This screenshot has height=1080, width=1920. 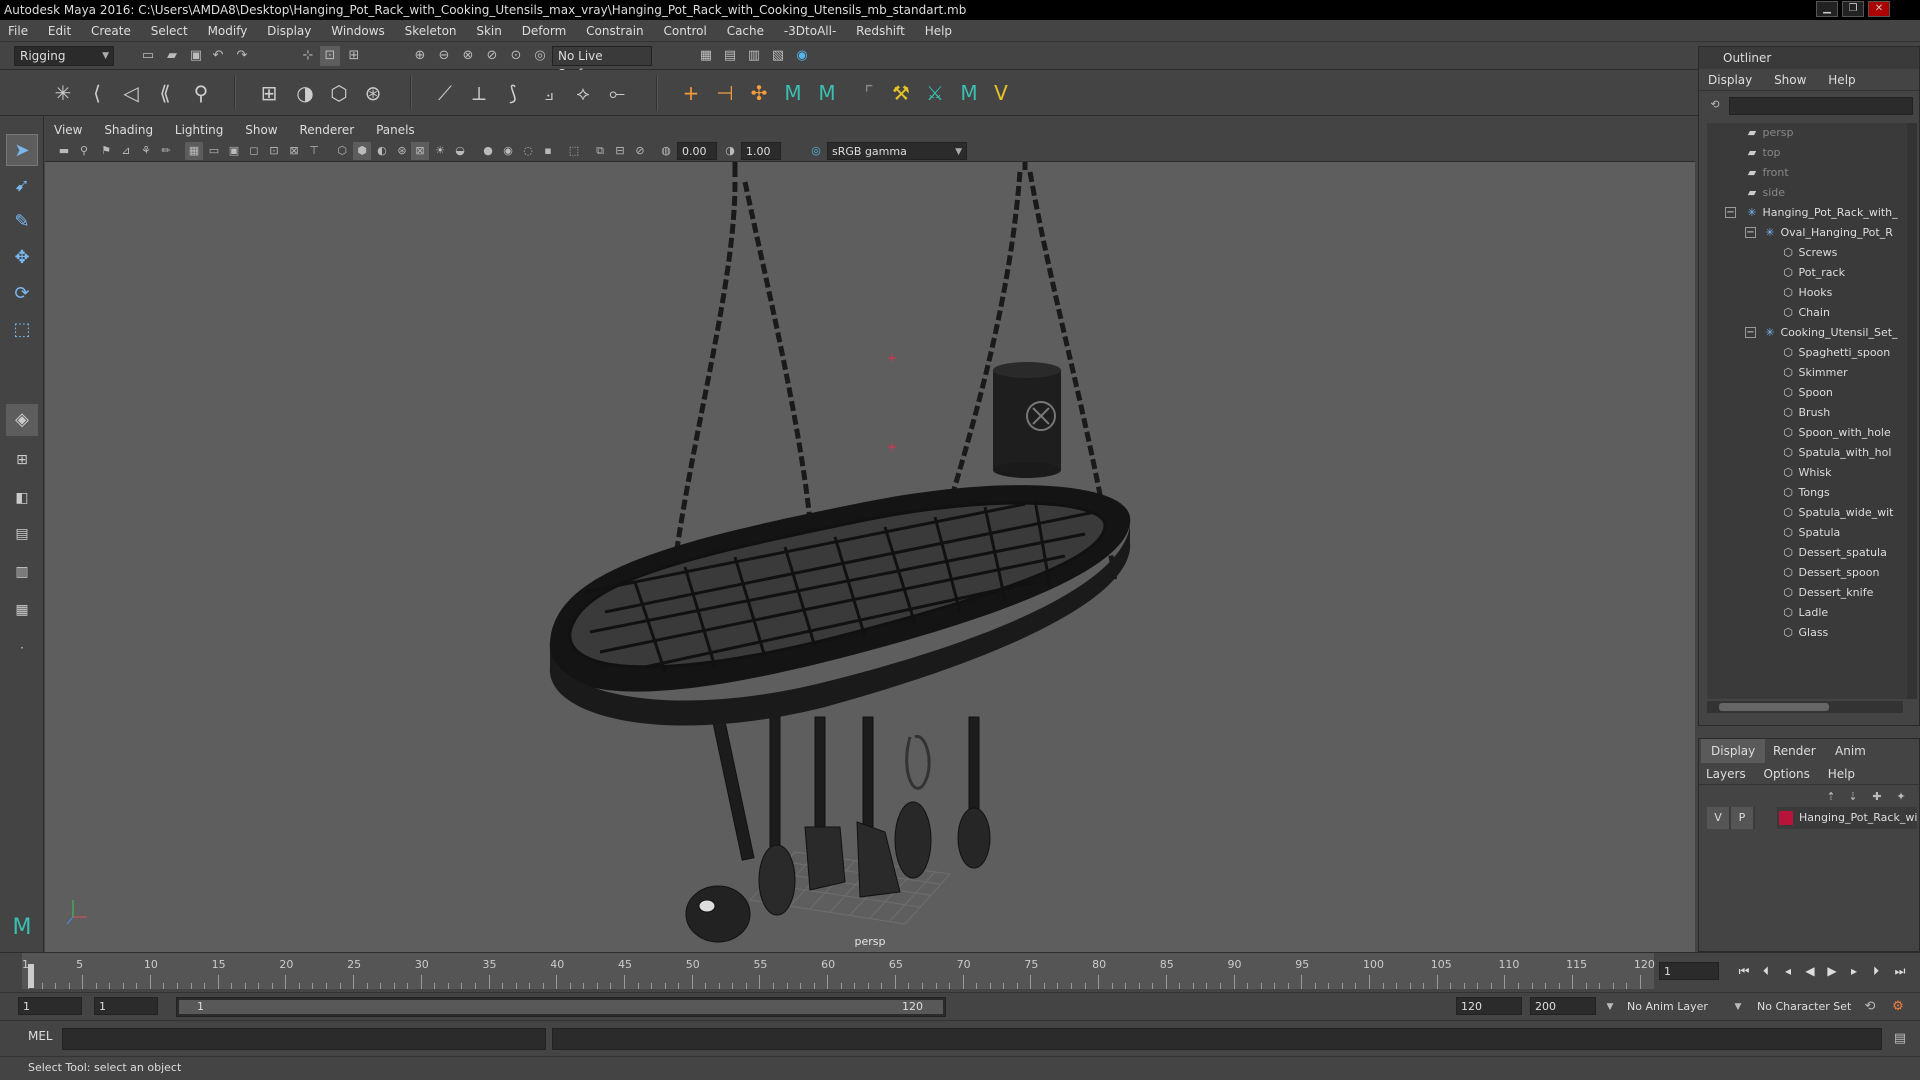 What do you see at coordinates (382, 151) in the screenshot?
I see `default-material-icon: ◐` at bounding box center [382, 151].